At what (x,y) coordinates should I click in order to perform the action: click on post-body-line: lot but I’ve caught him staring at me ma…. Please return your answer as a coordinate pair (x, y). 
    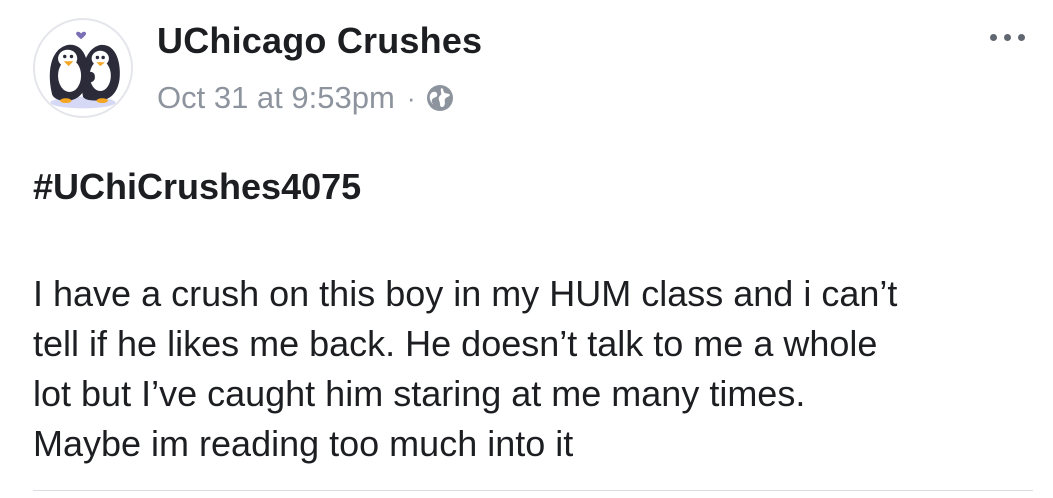
    Looking at the image, I should click on (419, 393).